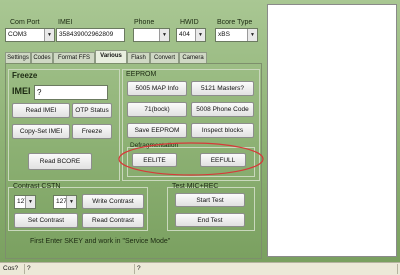 This screenshot has width=400, height=275. What do you see at coordinates (113, 201) in the screenshot?
I see `write-contrast-button: Write Contrast` at bounding box center [113, 201].